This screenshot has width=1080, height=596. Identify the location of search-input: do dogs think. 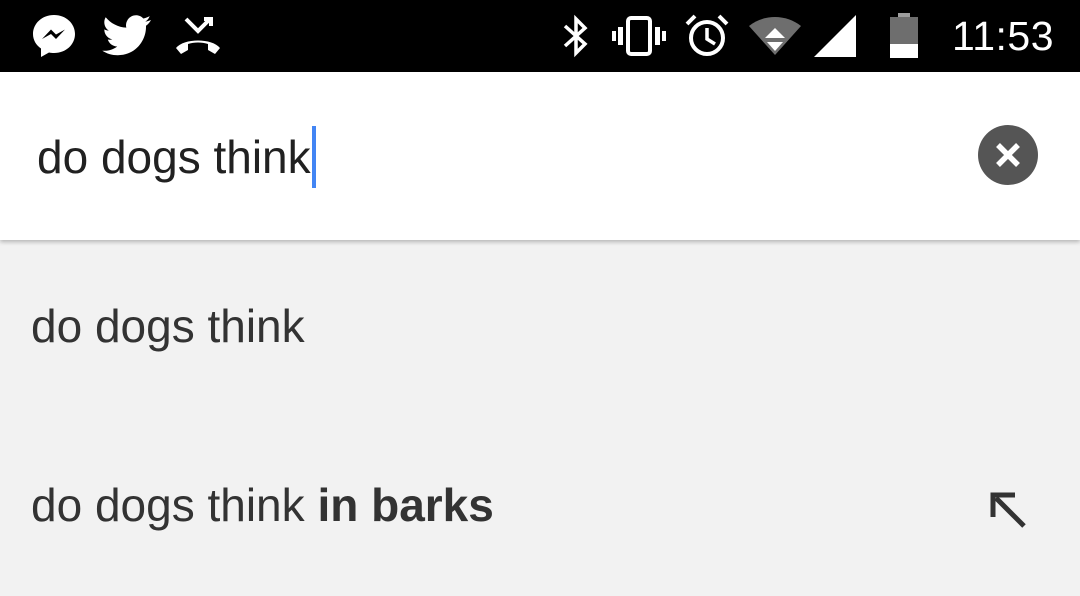
(176, 157).